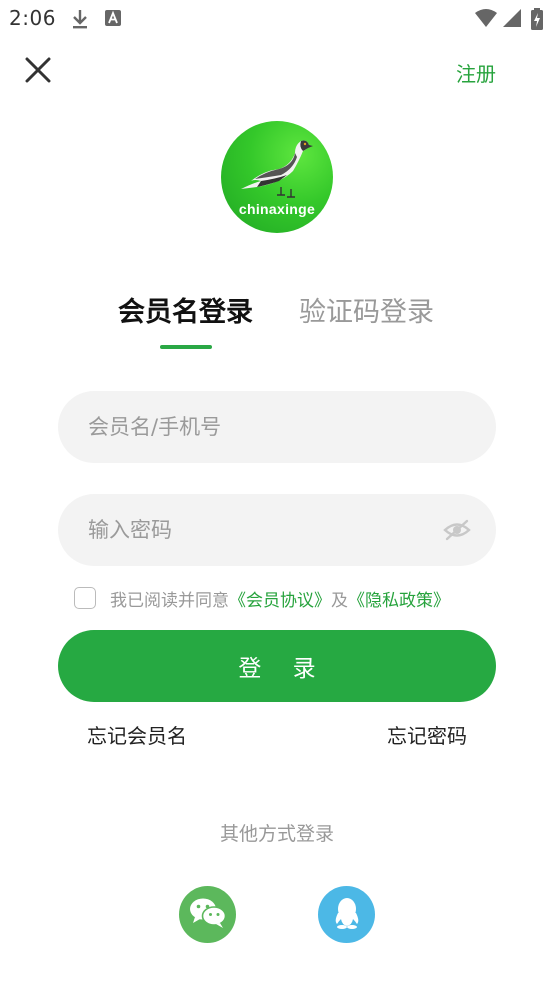 This screenshot has width=554, height=984. What do you see at coordinates (399, 598) in the screenshot?
I see `privacy-policy-link: 《隐私政策》` at bounding box center [399, 598].